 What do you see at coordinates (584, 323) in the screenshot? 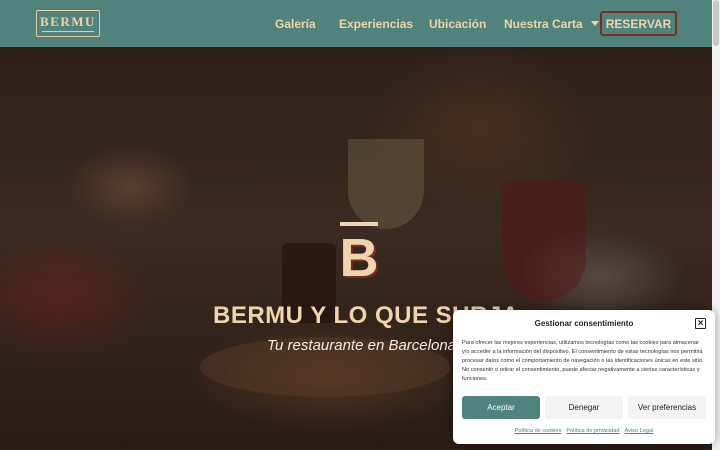
I see `consent-title: Gestionar consentimiento` at bounding box center [584, 323].